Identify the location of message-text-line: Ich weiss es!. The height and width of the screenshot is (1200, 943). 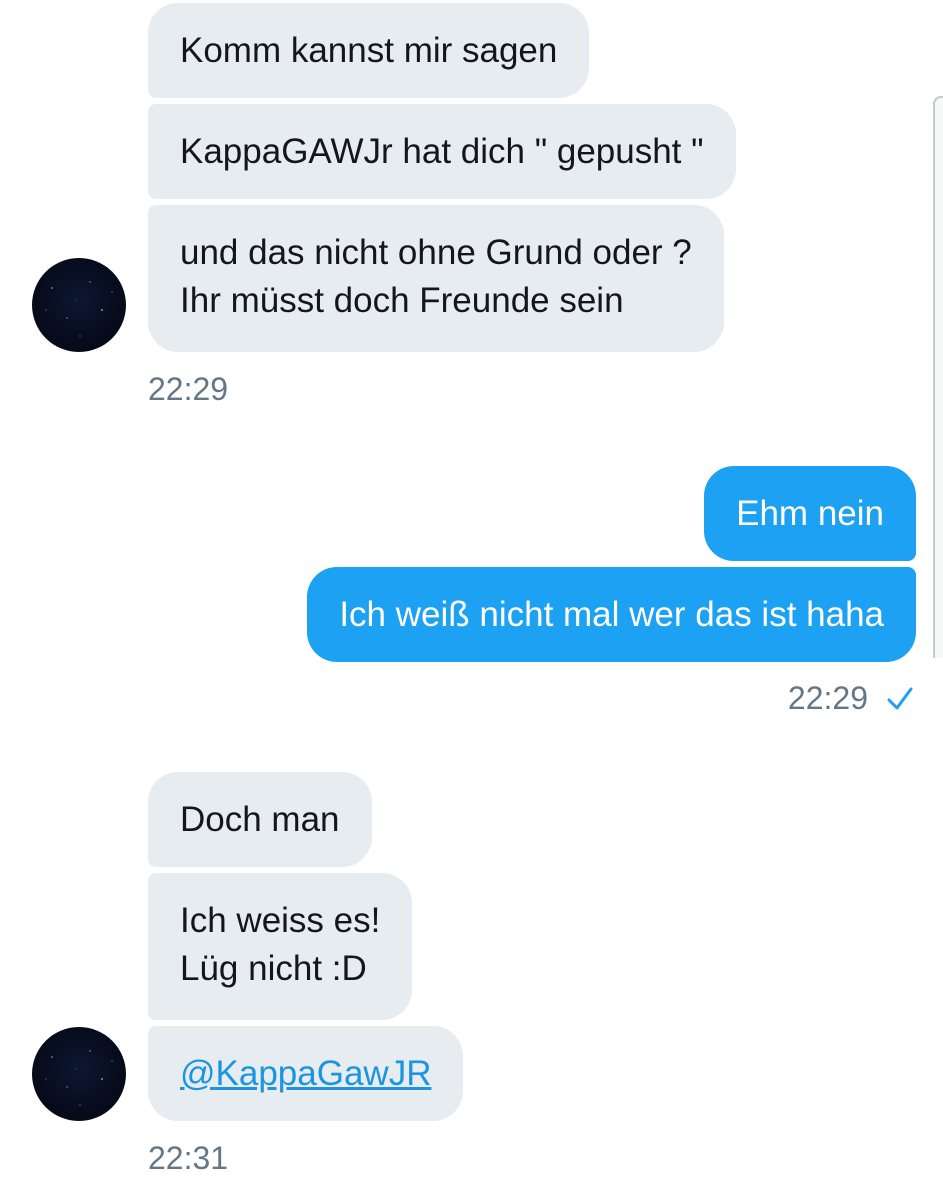
(280, 920).